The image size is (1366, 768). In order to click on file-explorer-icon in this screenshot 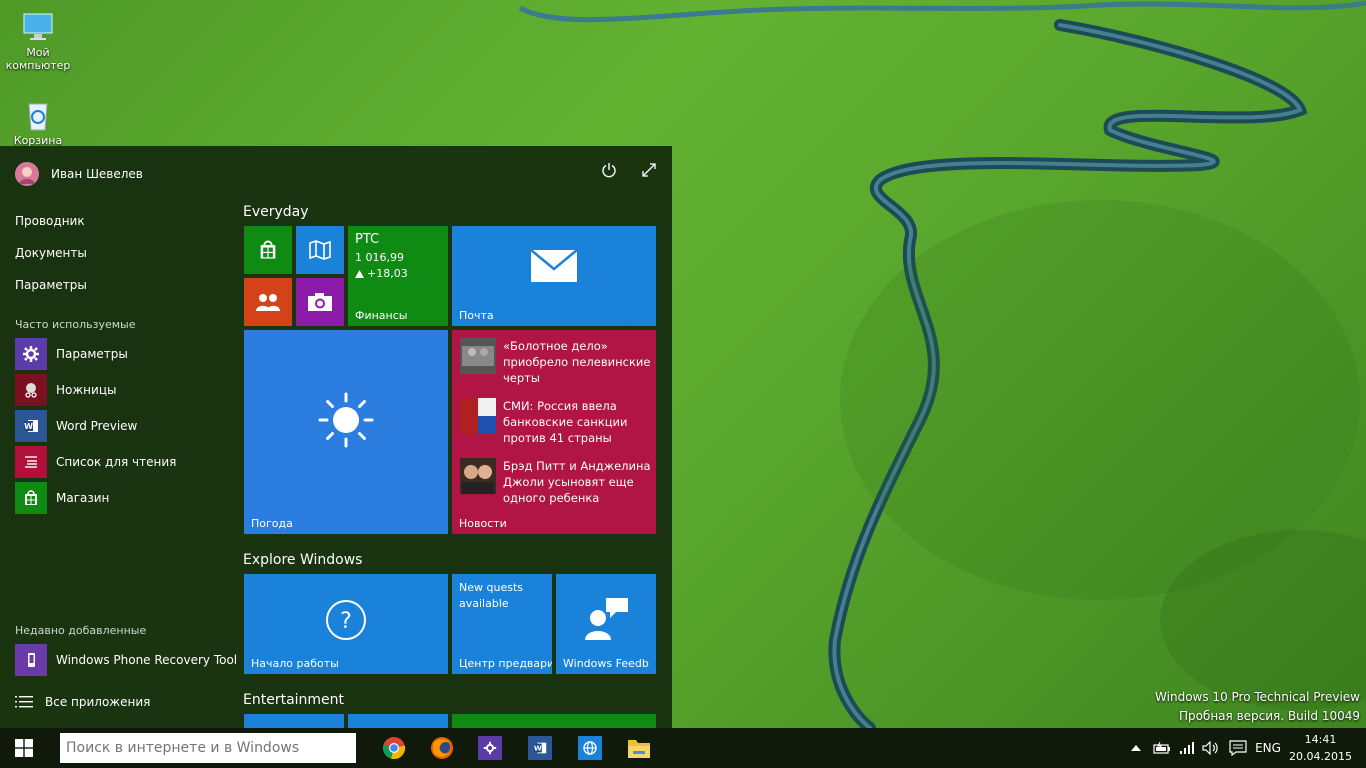, I will do `click(639, 749)`.